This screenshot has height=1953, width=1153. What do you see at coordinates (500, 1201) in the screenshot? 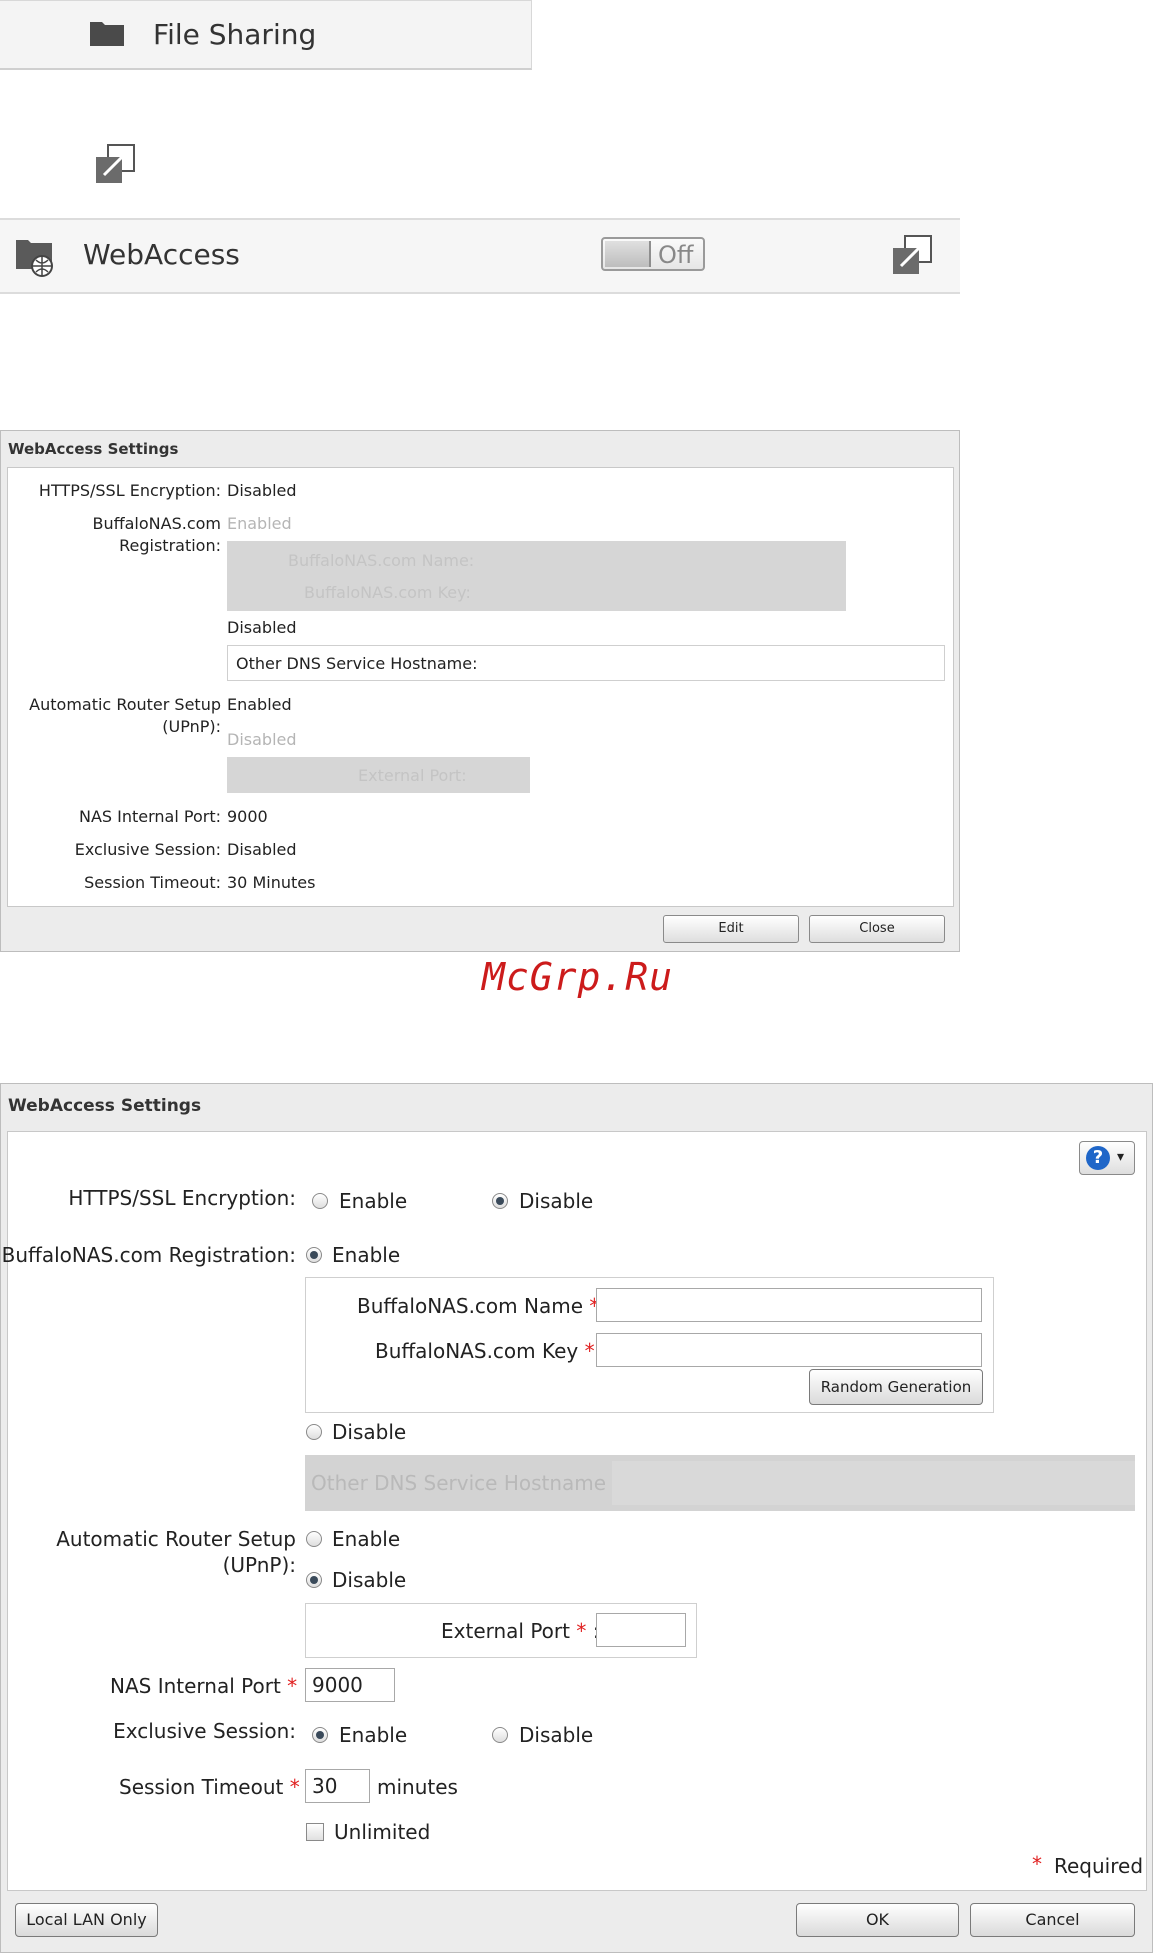
I see `https-disable-radio` at bounding box center [500, 1201].